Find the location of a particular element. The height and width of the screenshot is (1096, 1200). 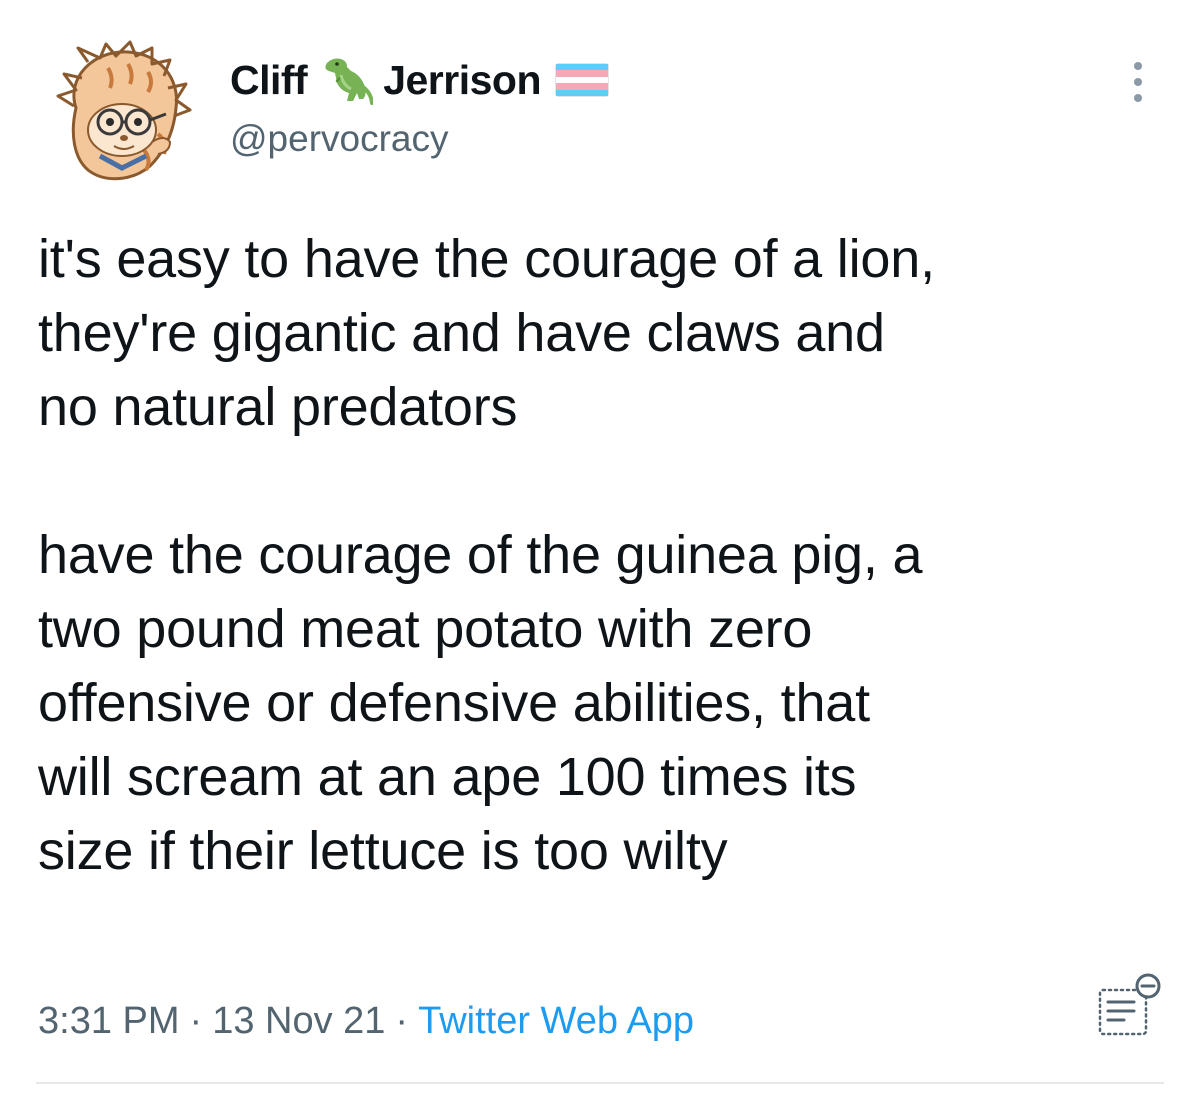

author-handle: @pervocracy is located at coordinates (419, 139).